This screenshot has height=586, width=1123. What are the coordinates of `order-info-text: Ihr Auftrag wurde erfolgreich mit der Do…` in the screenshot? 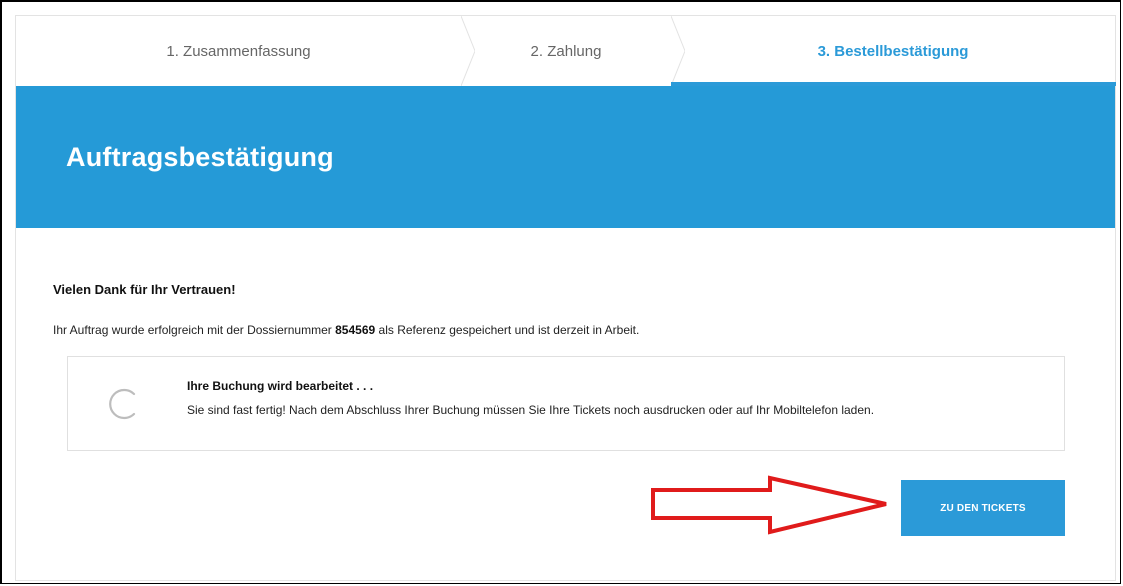 It's located at (346, 330).